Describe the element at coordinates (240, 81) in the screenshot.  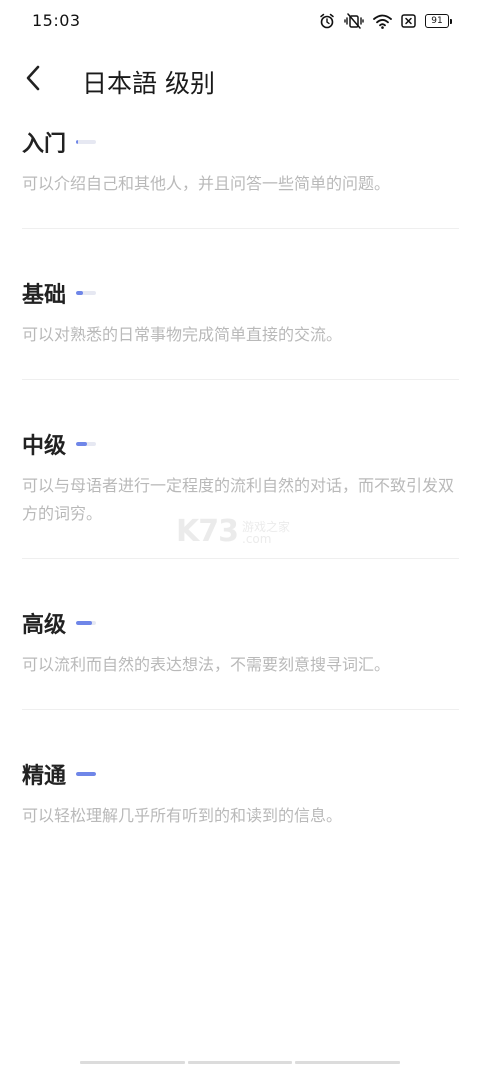
I see `header: 日本語 级别` at that location.